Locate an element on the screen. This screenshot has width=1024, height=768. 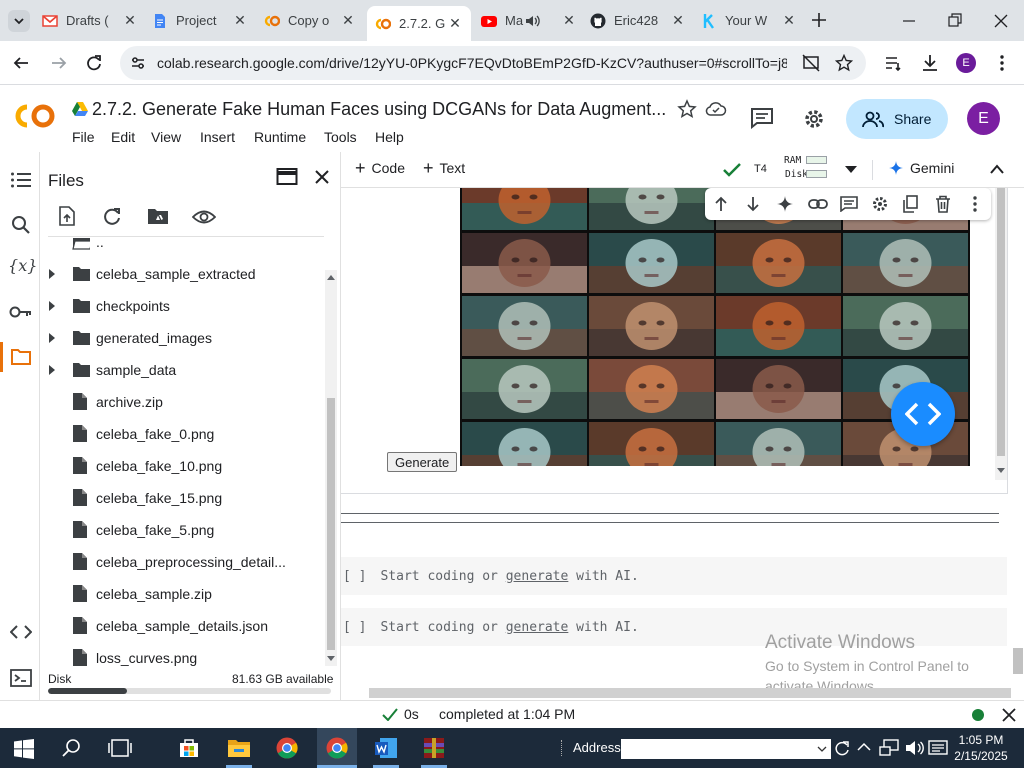
windows-start-icon is located at coordinates (24, 749).